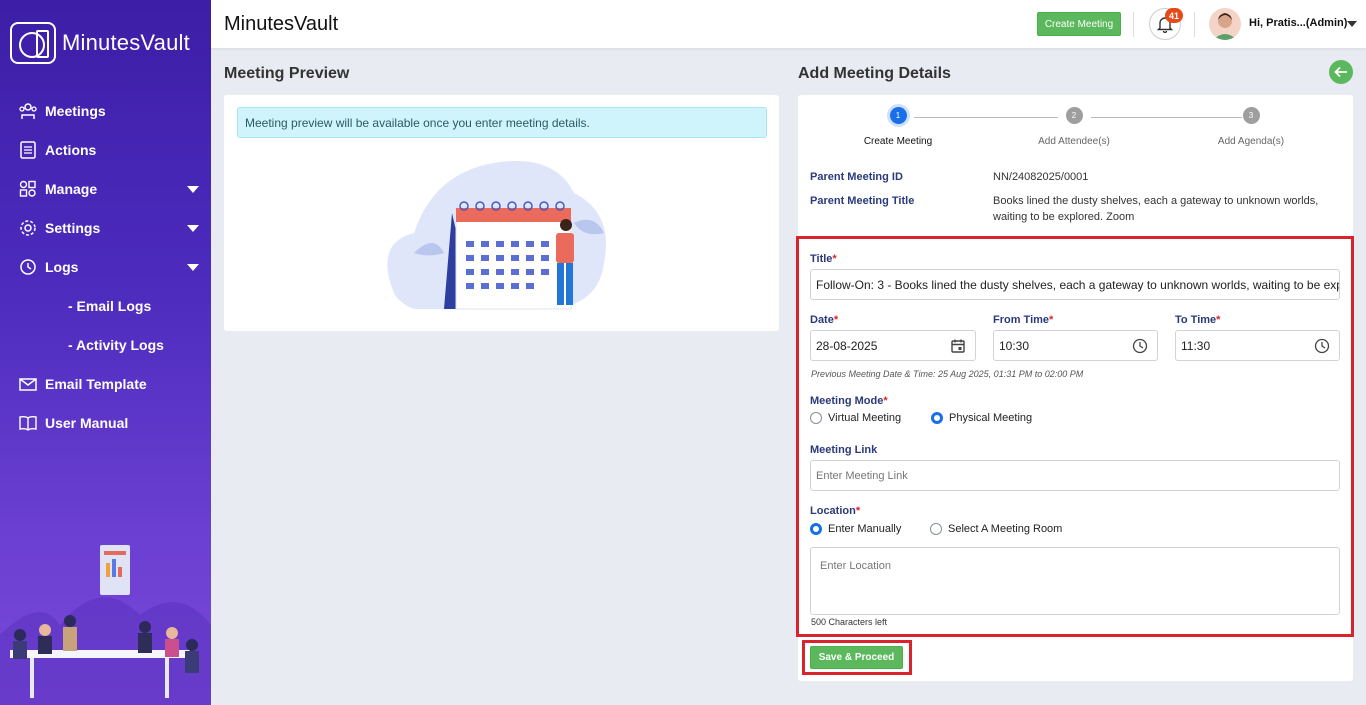 The image size is (1366, 705). I want to click on sidebar-item-label: Email Template, so click(96, 383).